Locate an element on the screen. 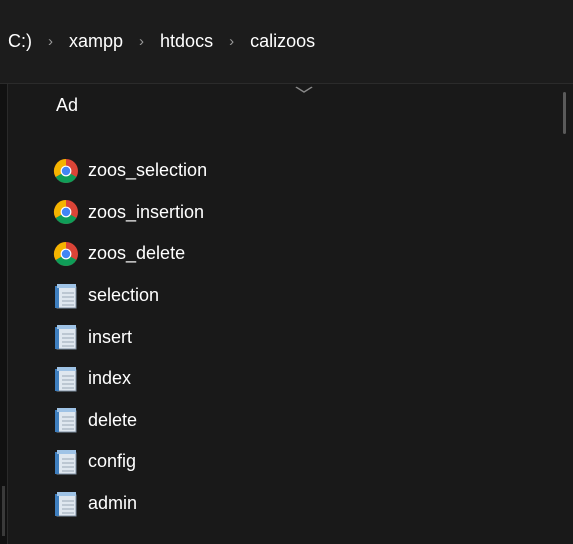  column-header-name: Ad is located at coordinates (67, 105).